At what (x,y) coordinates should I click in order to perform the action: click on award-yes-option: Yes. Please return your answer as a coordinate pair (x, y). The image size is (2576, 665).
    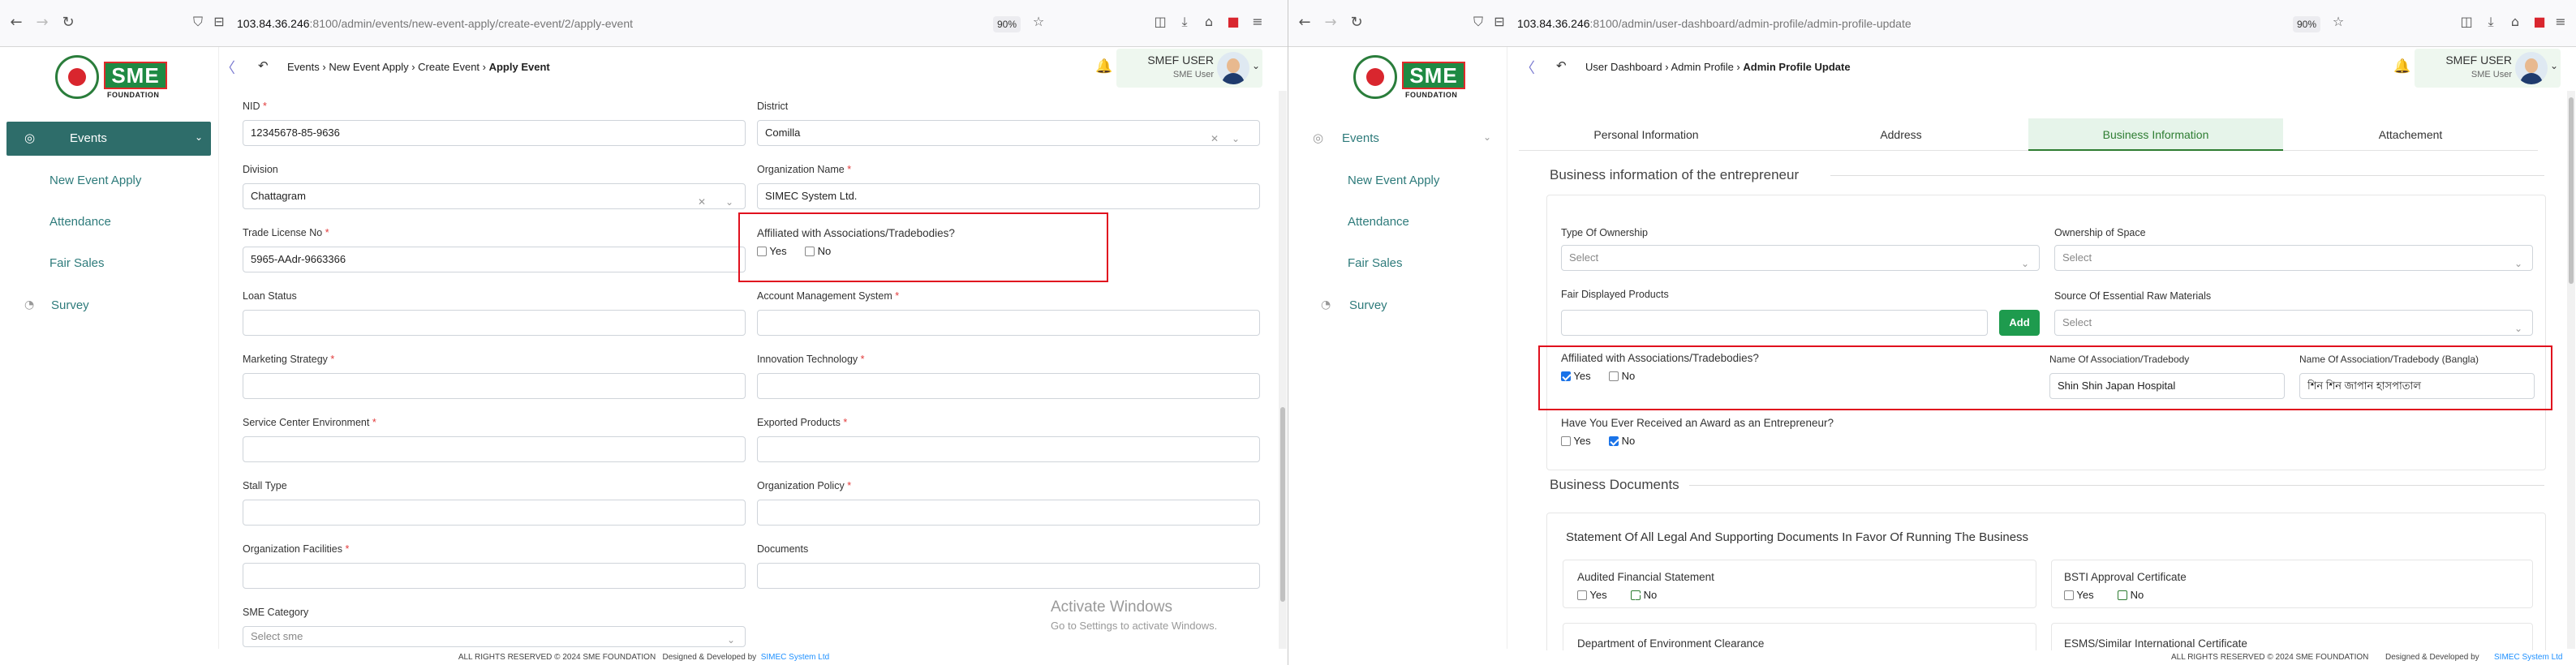
    Looking at the image, I should click on (1576, 441).